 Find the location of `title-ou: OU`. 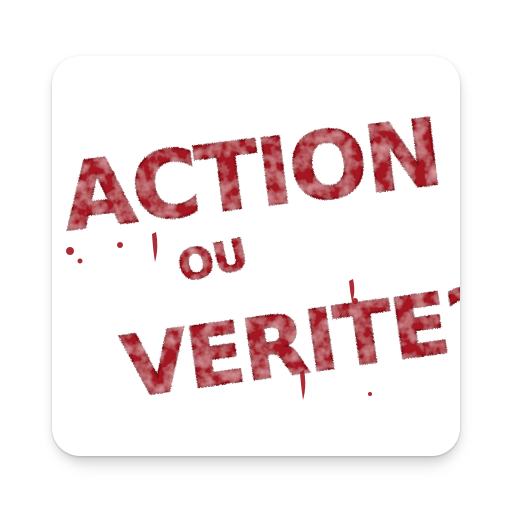

title-ou: OU is located at coordinates (213, 260).